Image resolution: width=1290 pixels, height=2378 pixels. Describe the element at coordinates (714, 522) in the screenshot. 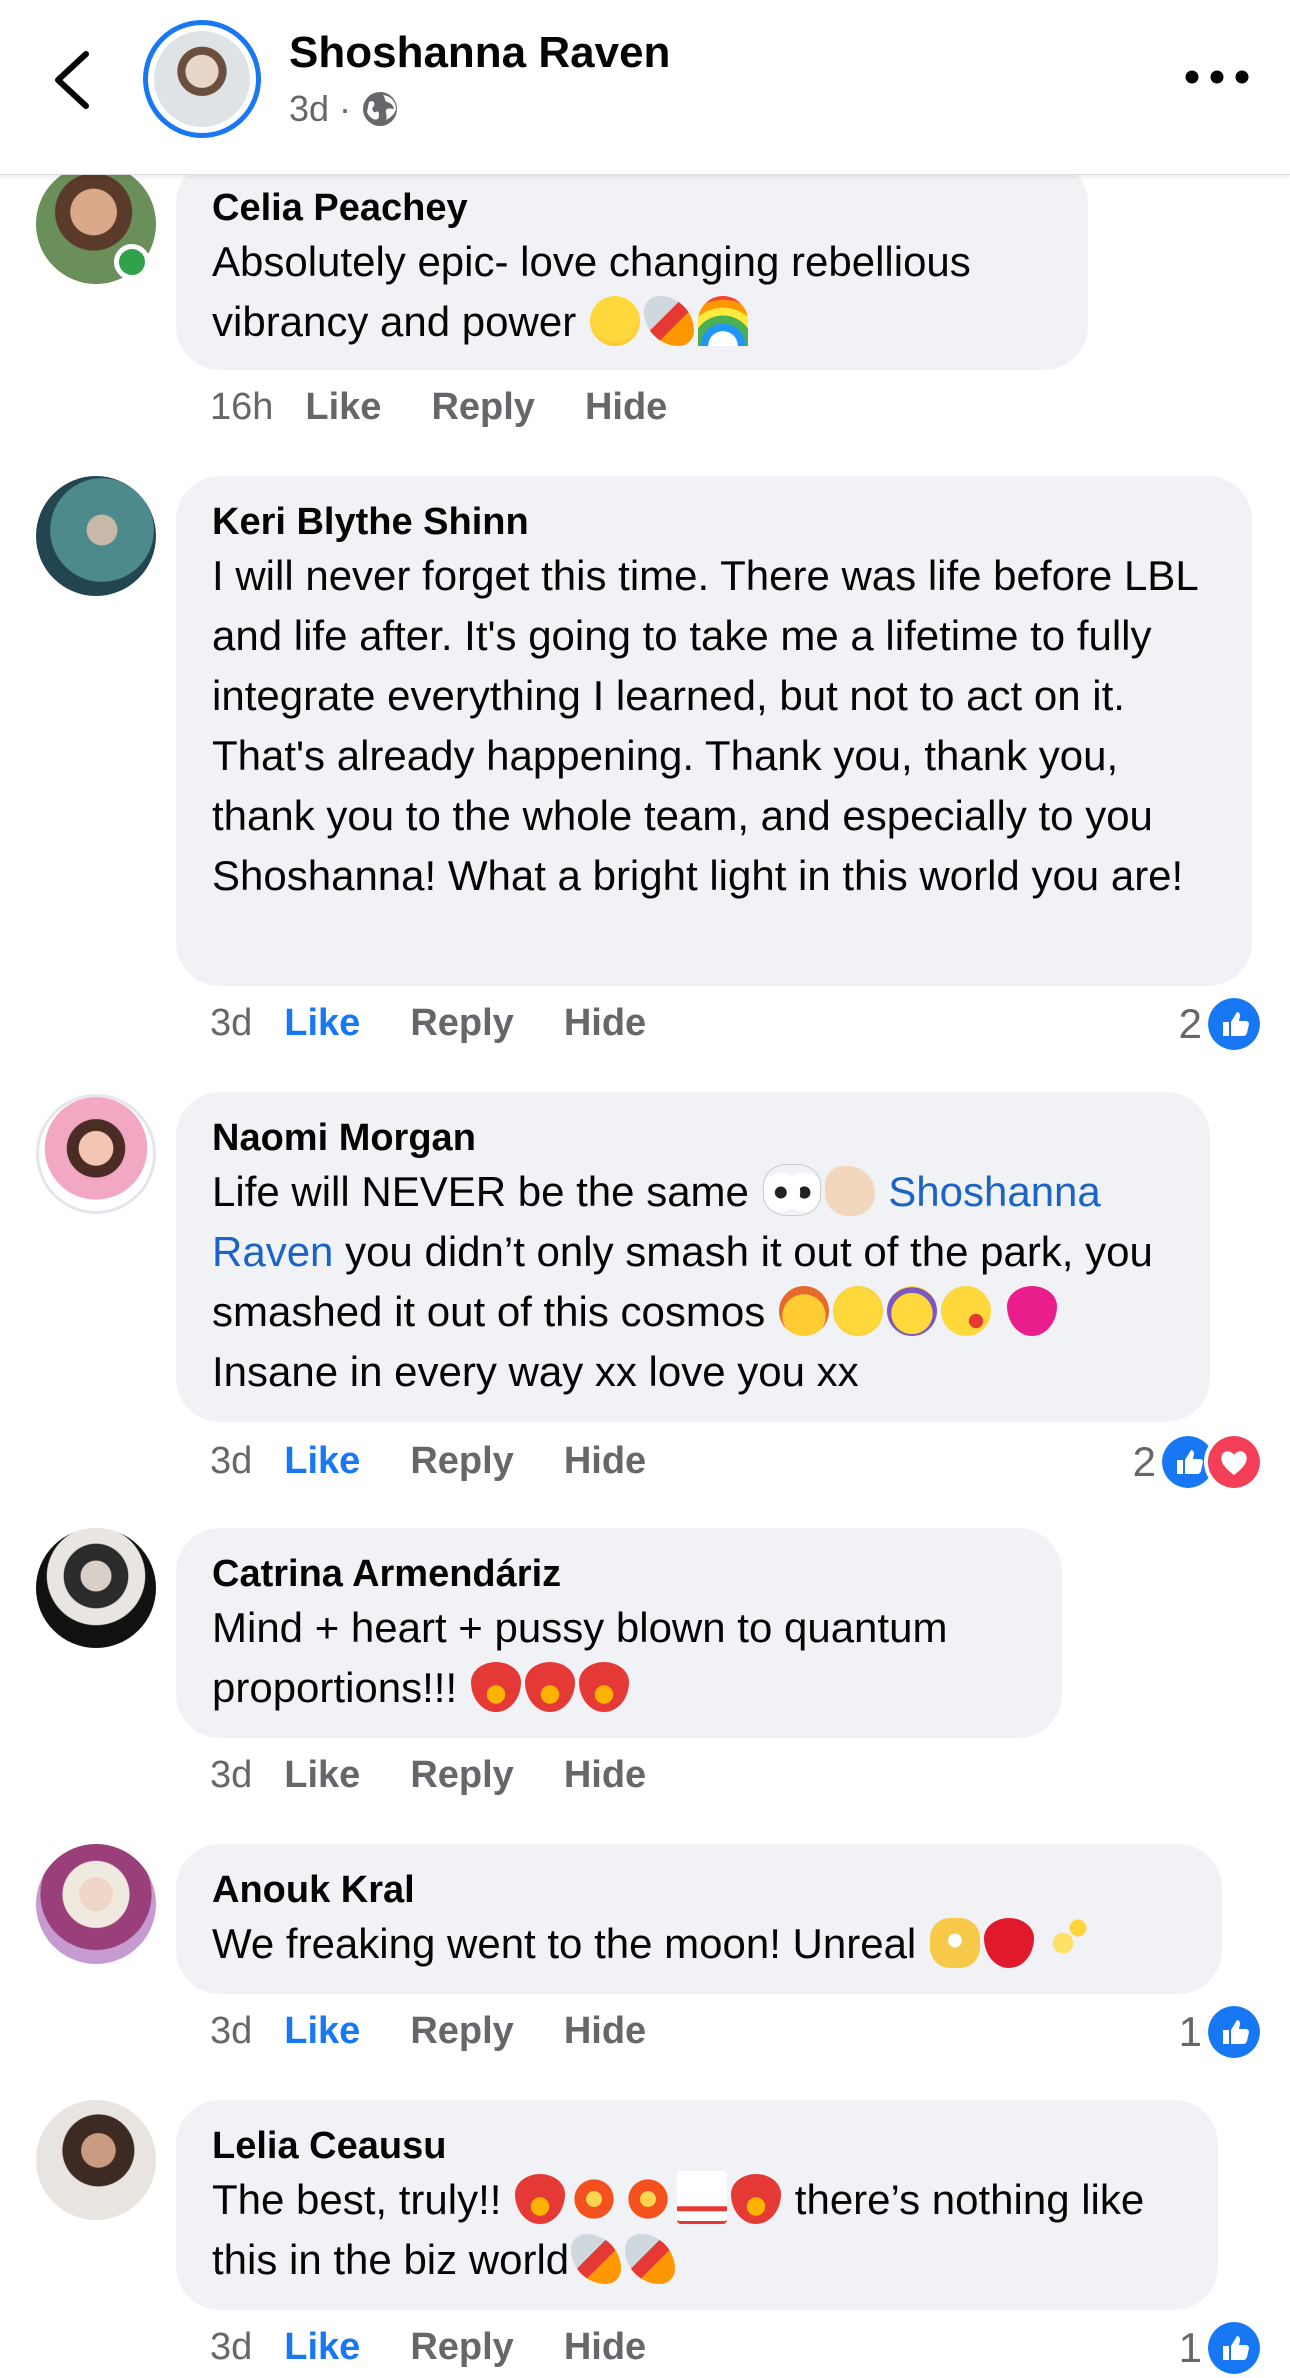

I see `comment-author: Keri Blythe Shinn` at that location.